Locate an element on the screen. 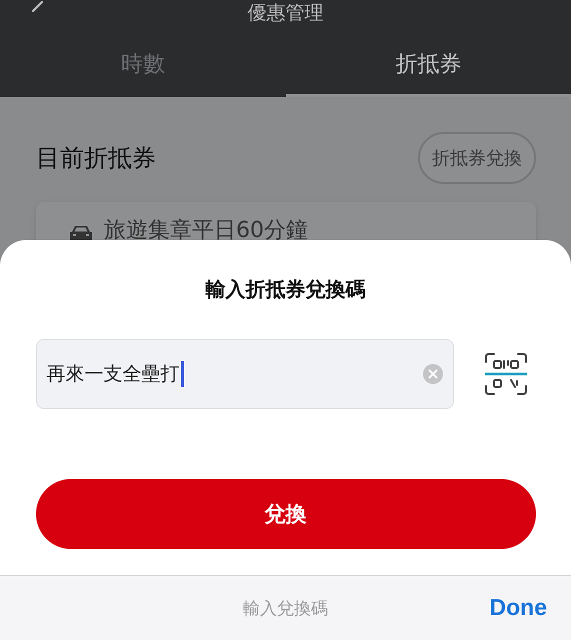  tab: 時數 is located at coordinates (143, 63).